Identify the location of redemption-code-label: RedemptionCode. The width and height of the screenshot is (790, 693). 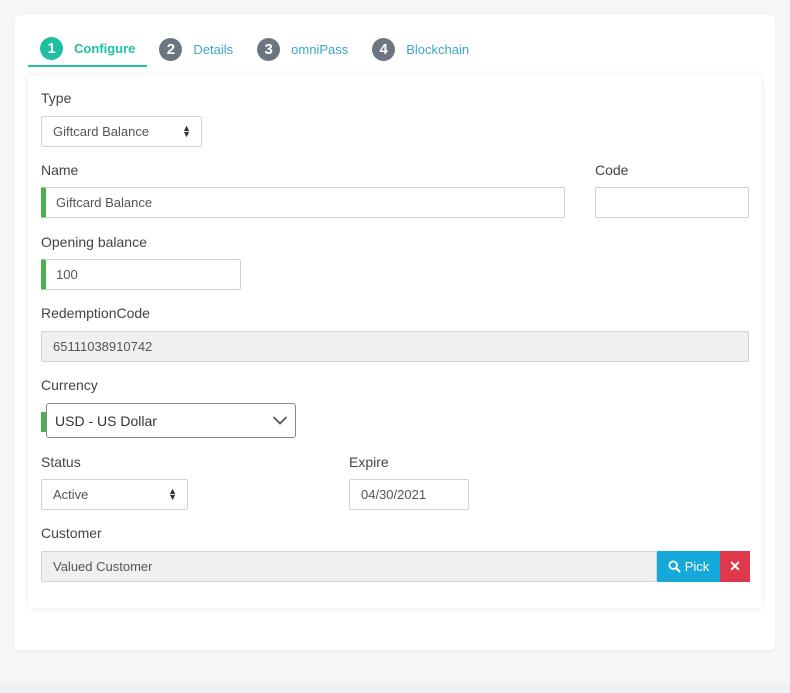
(95, 313).